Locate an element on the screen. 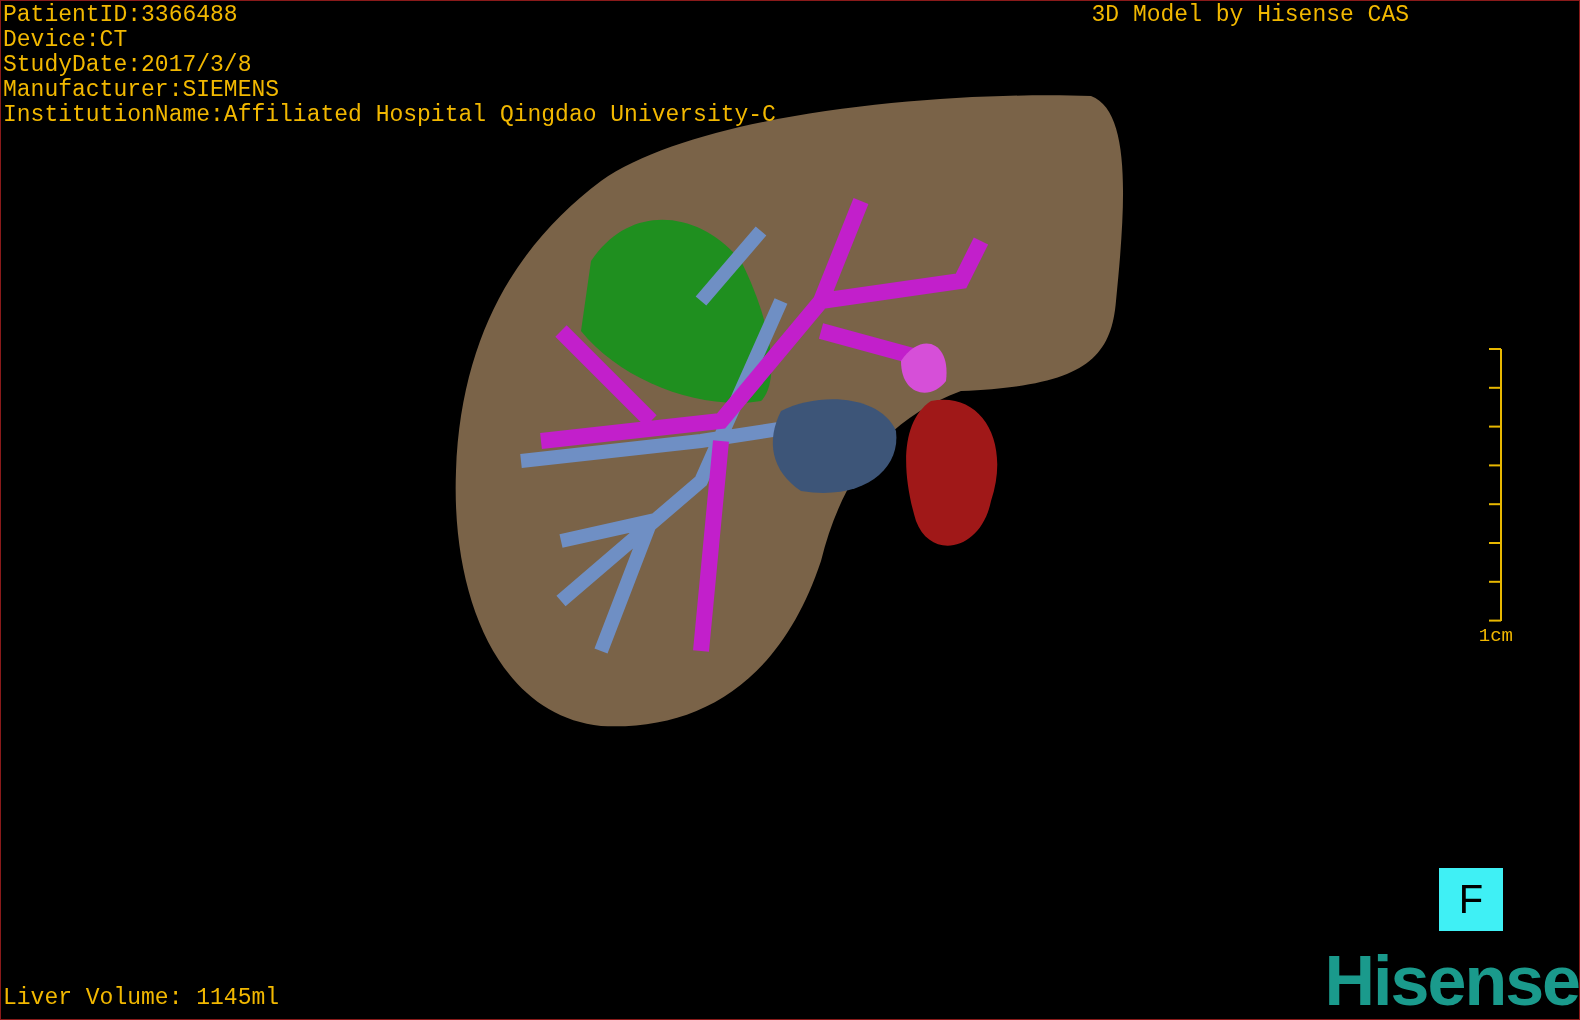 The width and height of the screenshot is (1580, 1020). info-line: Device:CT is located at coordinates (65, 40).